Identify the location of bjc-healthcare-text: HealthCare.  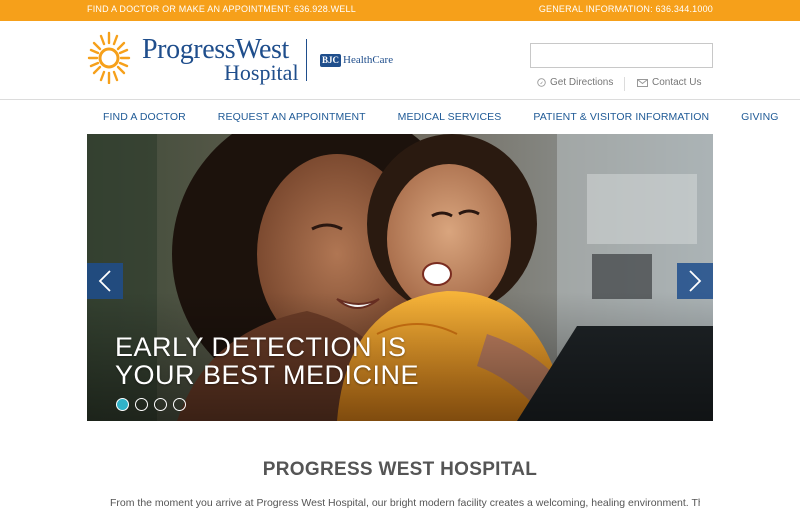
(368, 60).